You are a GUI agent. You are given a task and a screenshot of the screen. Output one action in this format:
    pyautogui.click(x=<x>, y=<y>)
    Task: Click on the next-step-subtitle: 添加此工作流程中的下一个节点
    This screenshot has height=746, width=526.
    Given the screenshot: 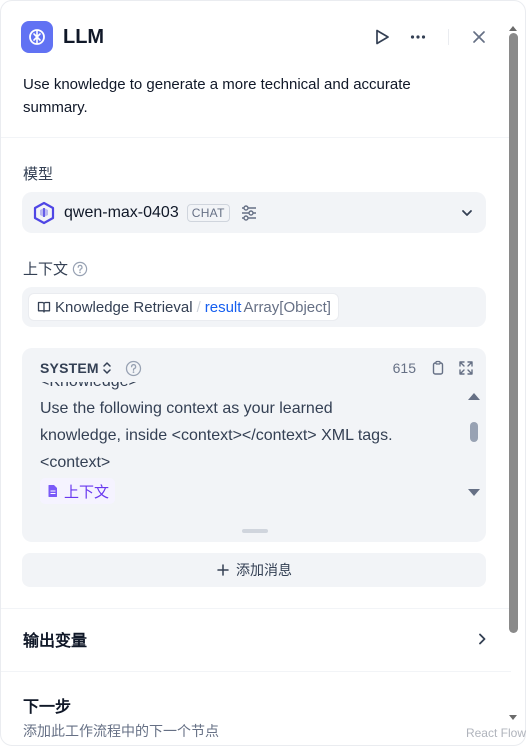 What is the action you would take?
    pyautogui.click(x=121, y=731)
    